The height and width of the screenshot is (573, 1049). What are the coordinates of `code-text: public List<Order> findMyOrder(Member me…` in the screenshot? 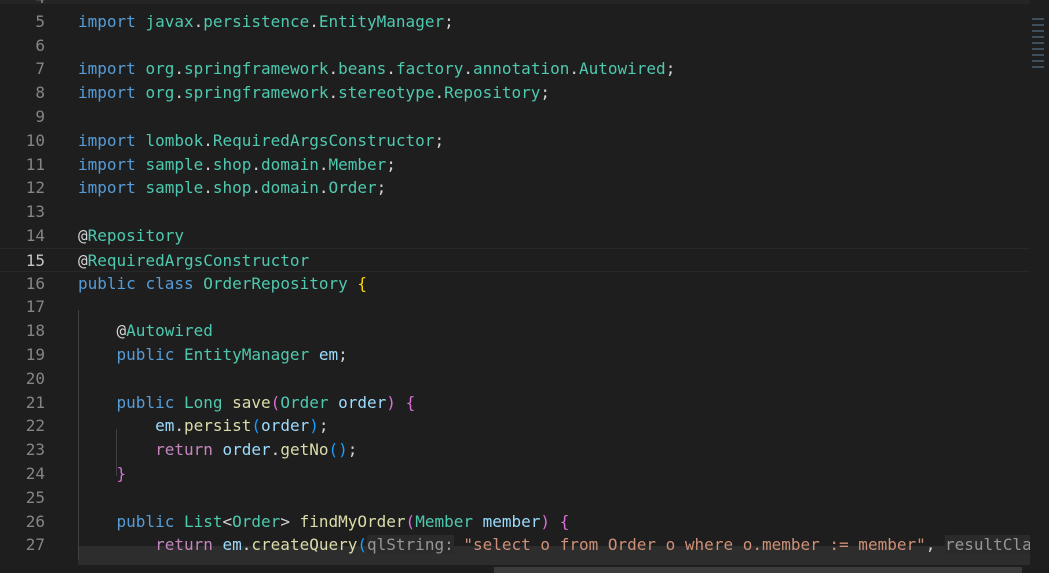 It's located at (324, 522).